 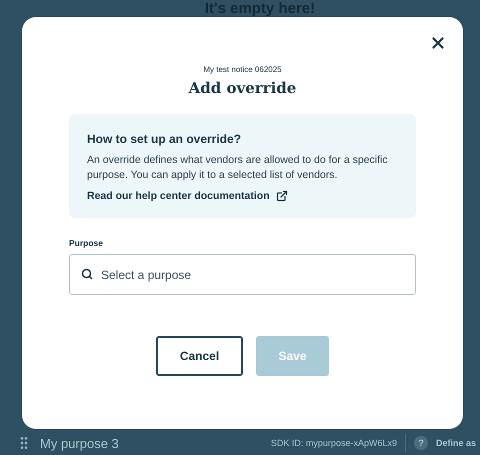 I want to click on modal-subtitle: My test notice 062025, so click(x=242, y=70).